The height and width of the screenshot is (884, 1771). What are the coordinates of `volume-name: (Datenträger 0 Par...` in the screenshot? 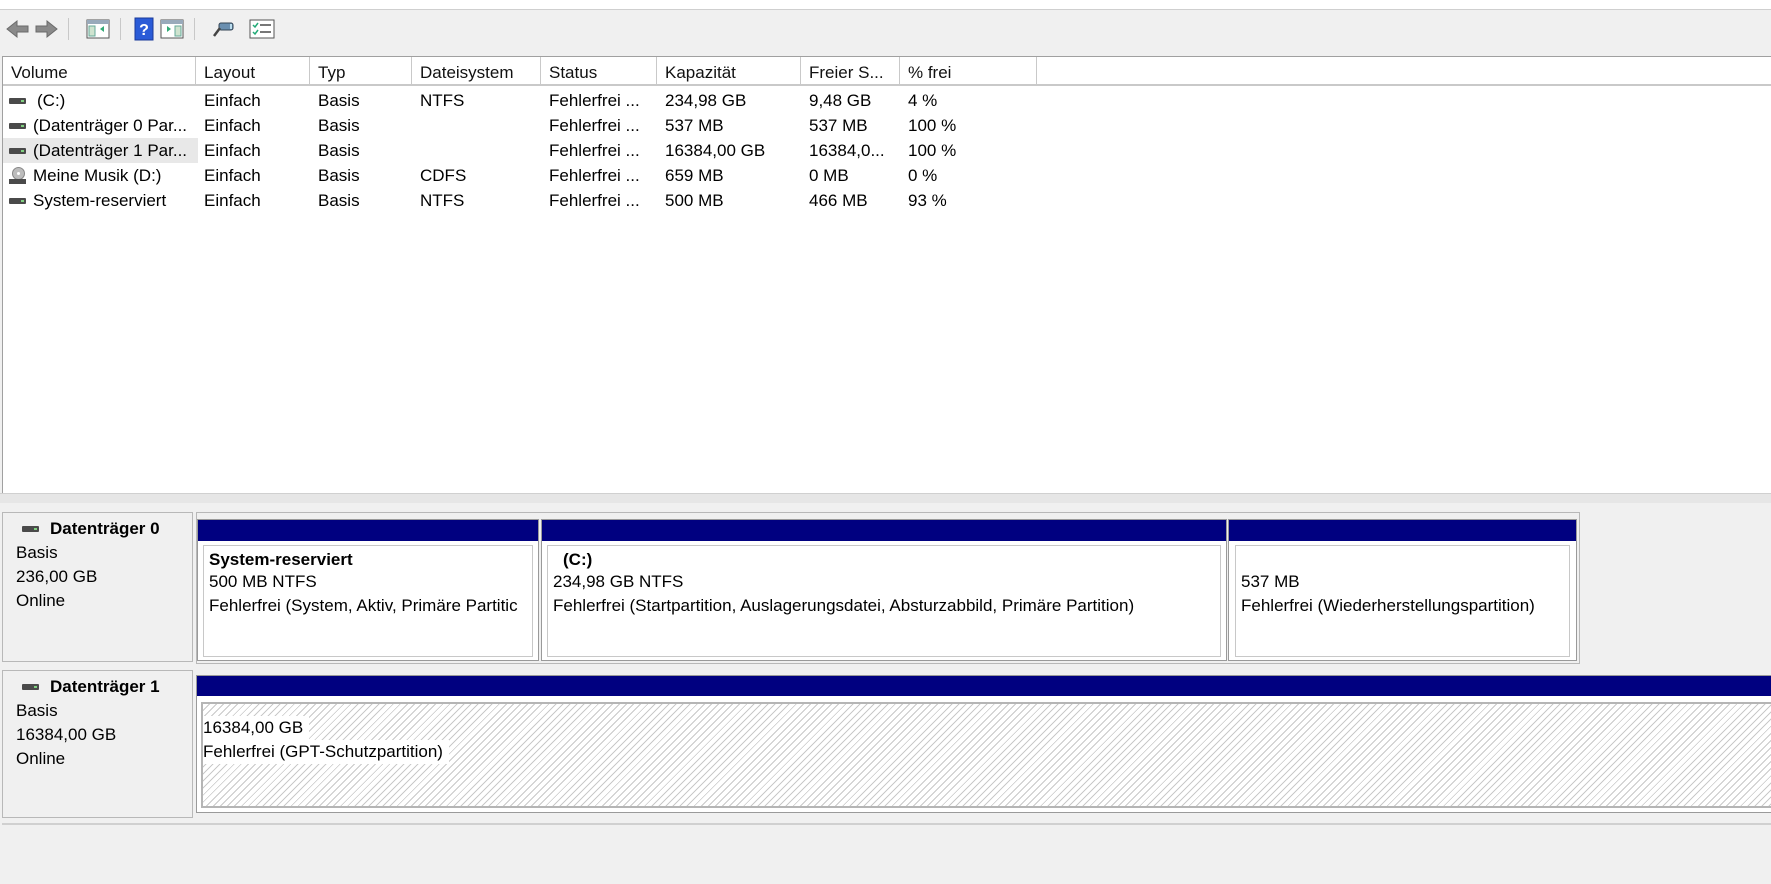 It's located at (110, 125).